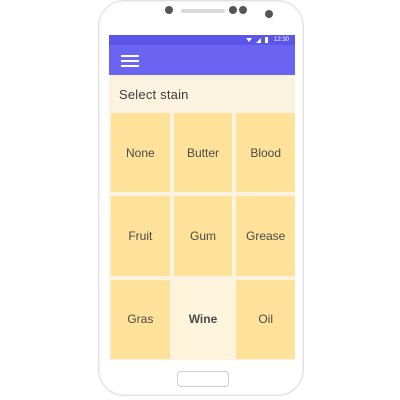 The height and width of the screenshot is (400, 400). I want to click on signal-icon, so click(258, 40).